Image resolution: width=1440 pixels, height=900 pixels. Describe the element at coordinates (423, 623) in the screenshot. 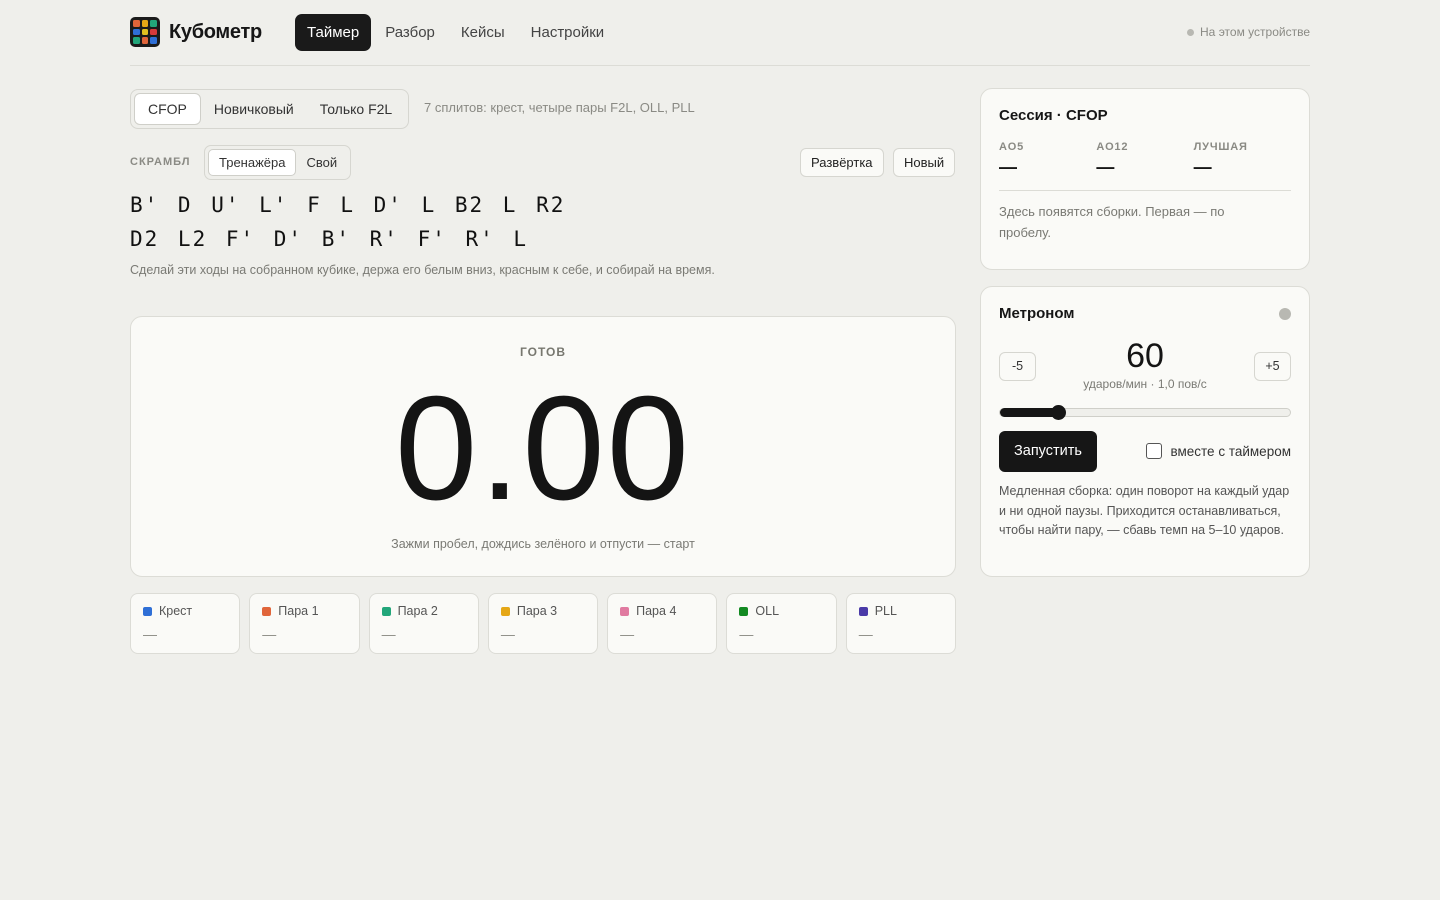

I see `split-pair-2: Пара 2 —` at that location.